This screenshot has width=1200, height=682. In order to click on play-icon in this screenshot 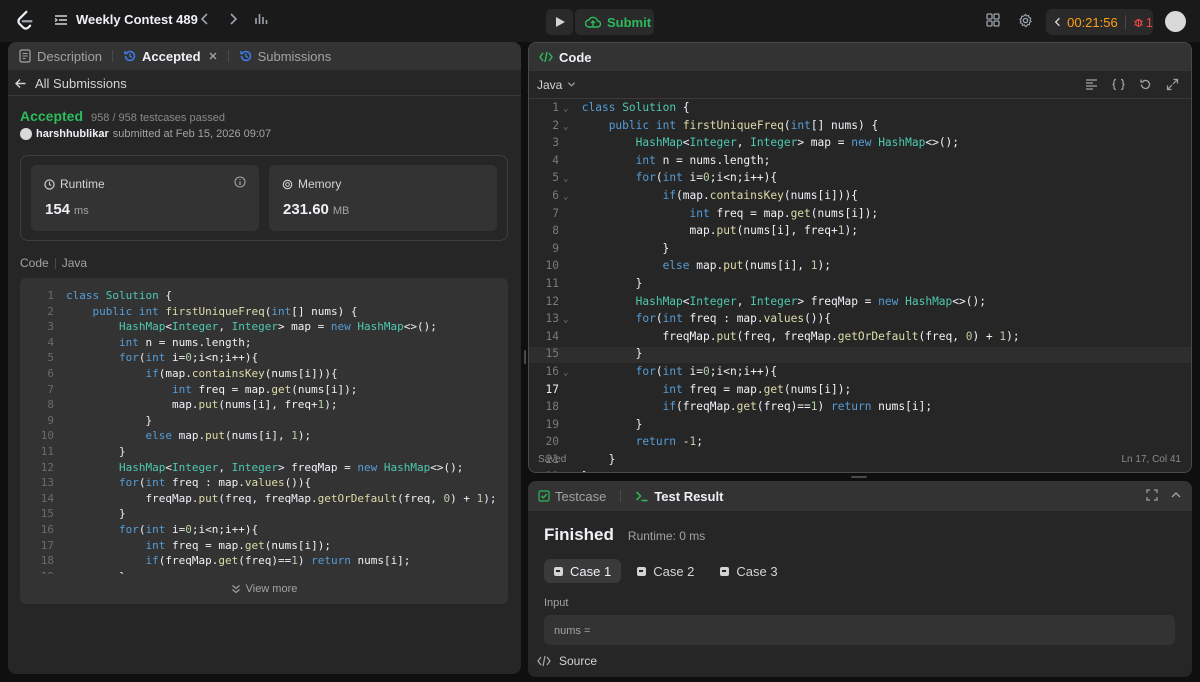, I will do `click(560, 22)`.